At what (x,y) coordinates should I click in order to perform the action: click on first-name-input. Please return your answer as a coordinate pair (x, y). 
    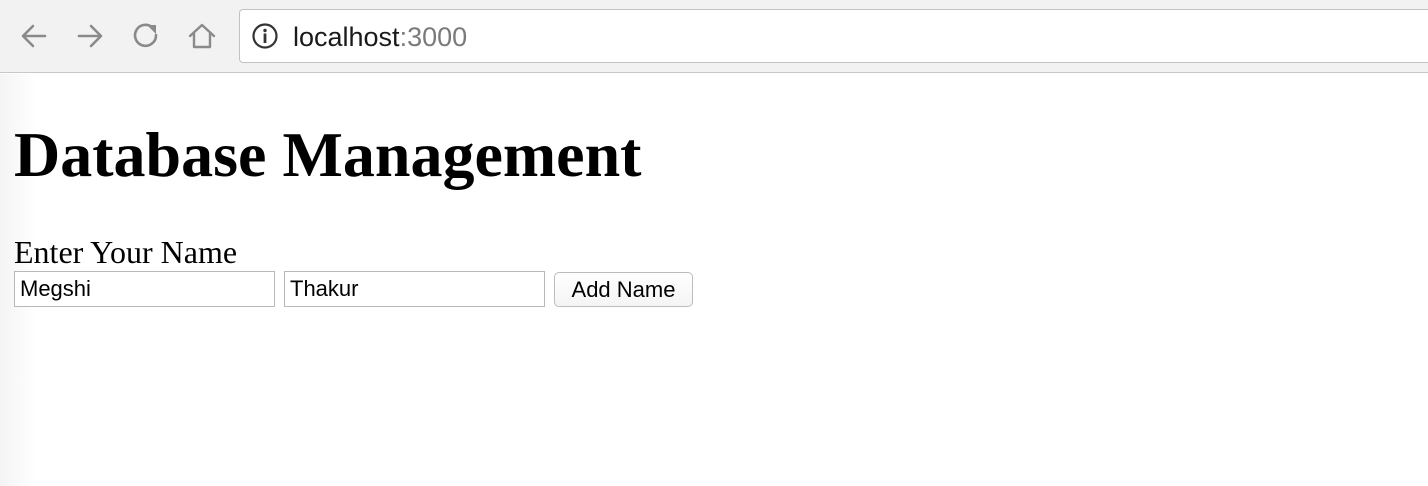
    Looking at the image, I should click on (144, 289).